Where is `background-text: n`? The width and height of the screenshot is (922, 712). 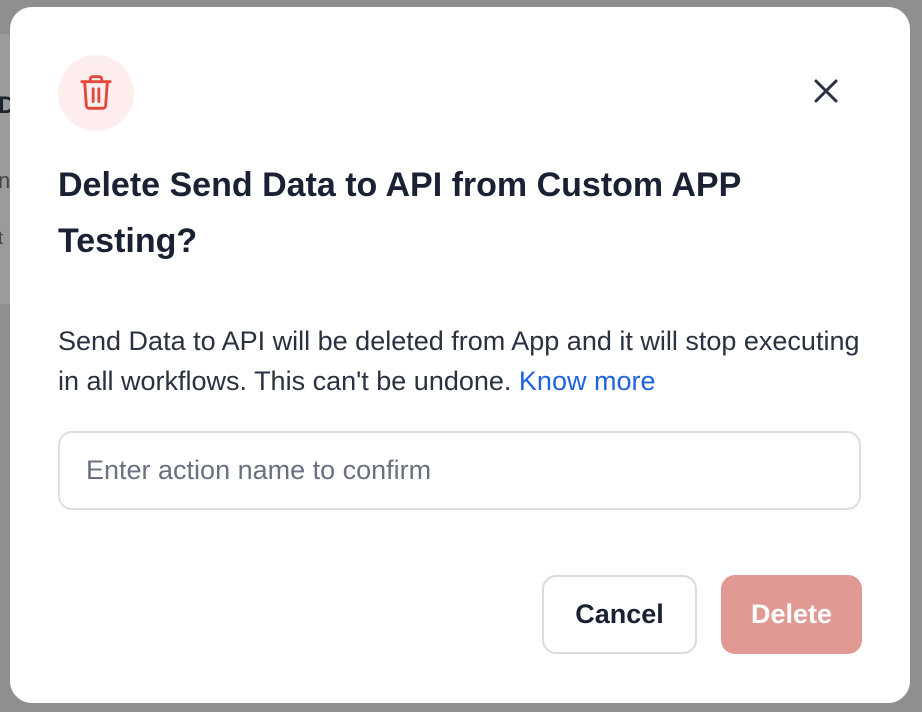 background-text: n is located at coordinates (5, 180).